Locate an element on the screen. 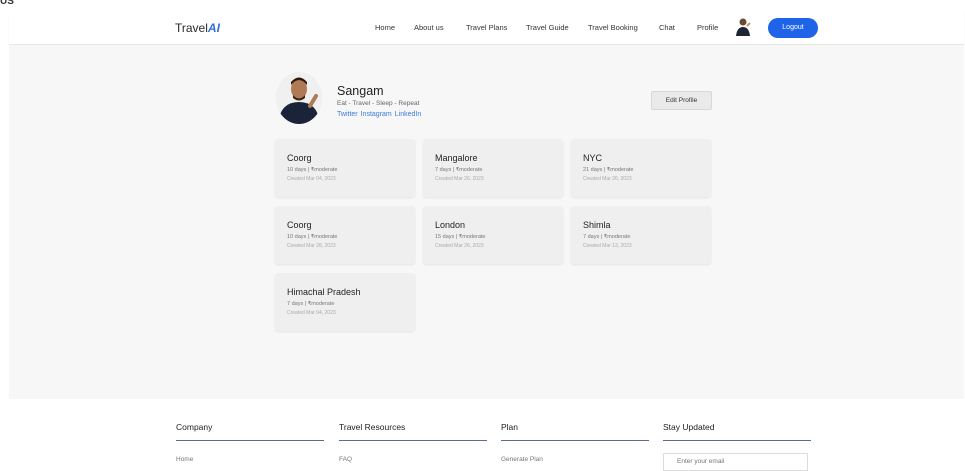  nav-travel-plans: Travel Plans is located at coordinates (486, 27).